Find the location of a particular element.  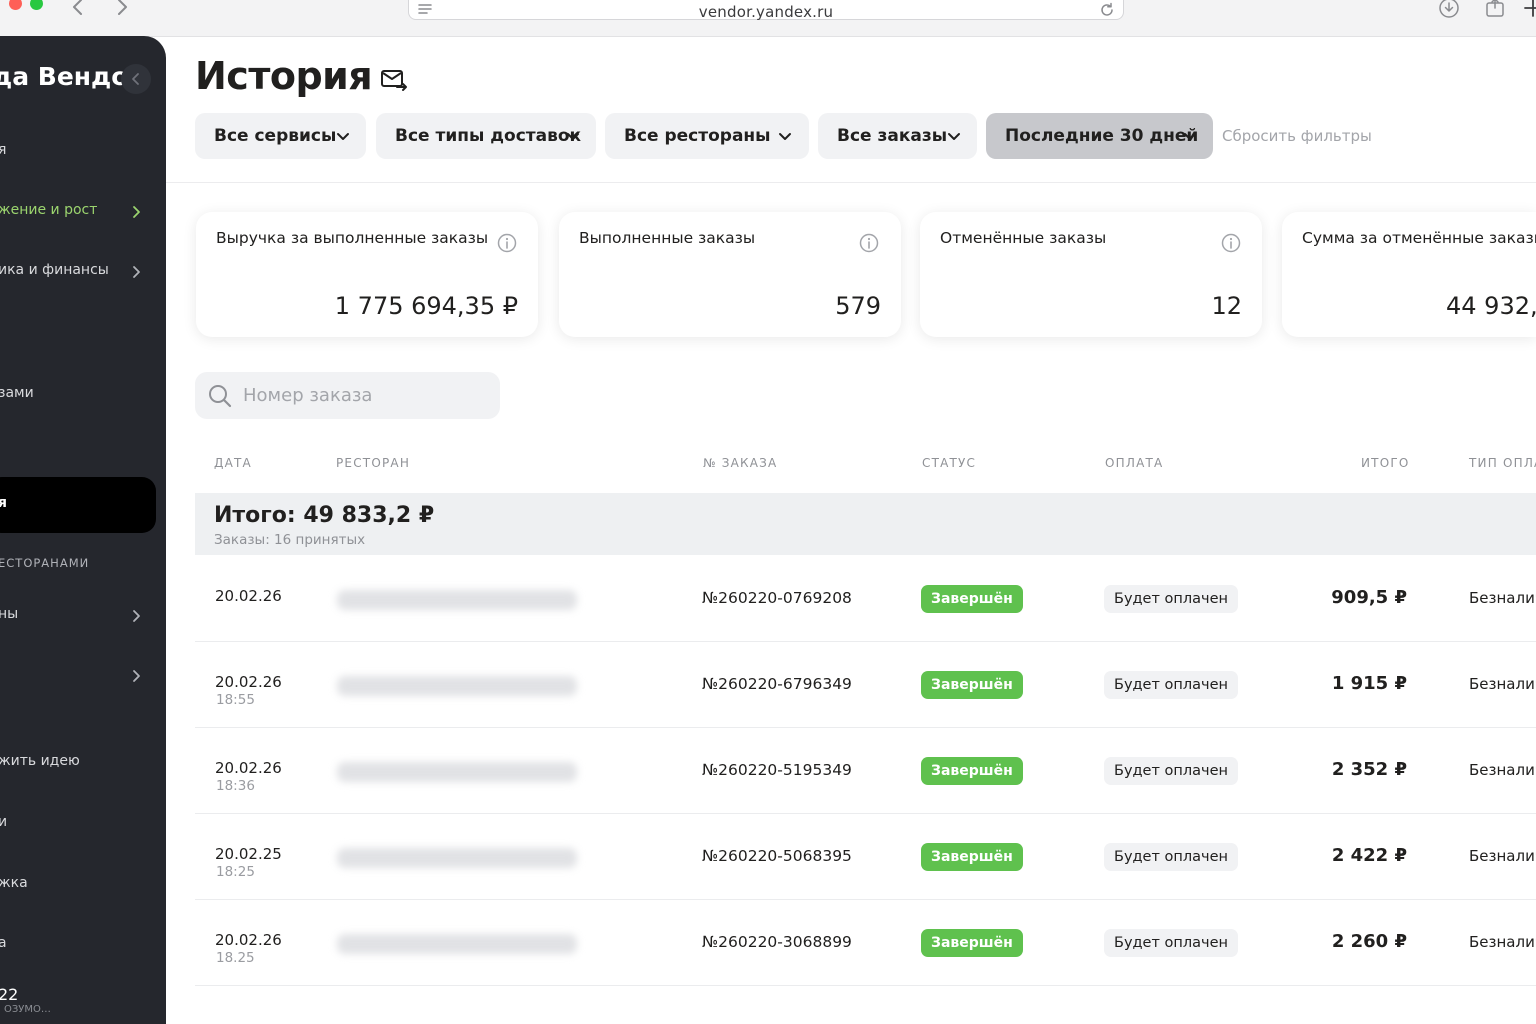

column-header-total: ИТОГО is located at coordinates (1385, 463).